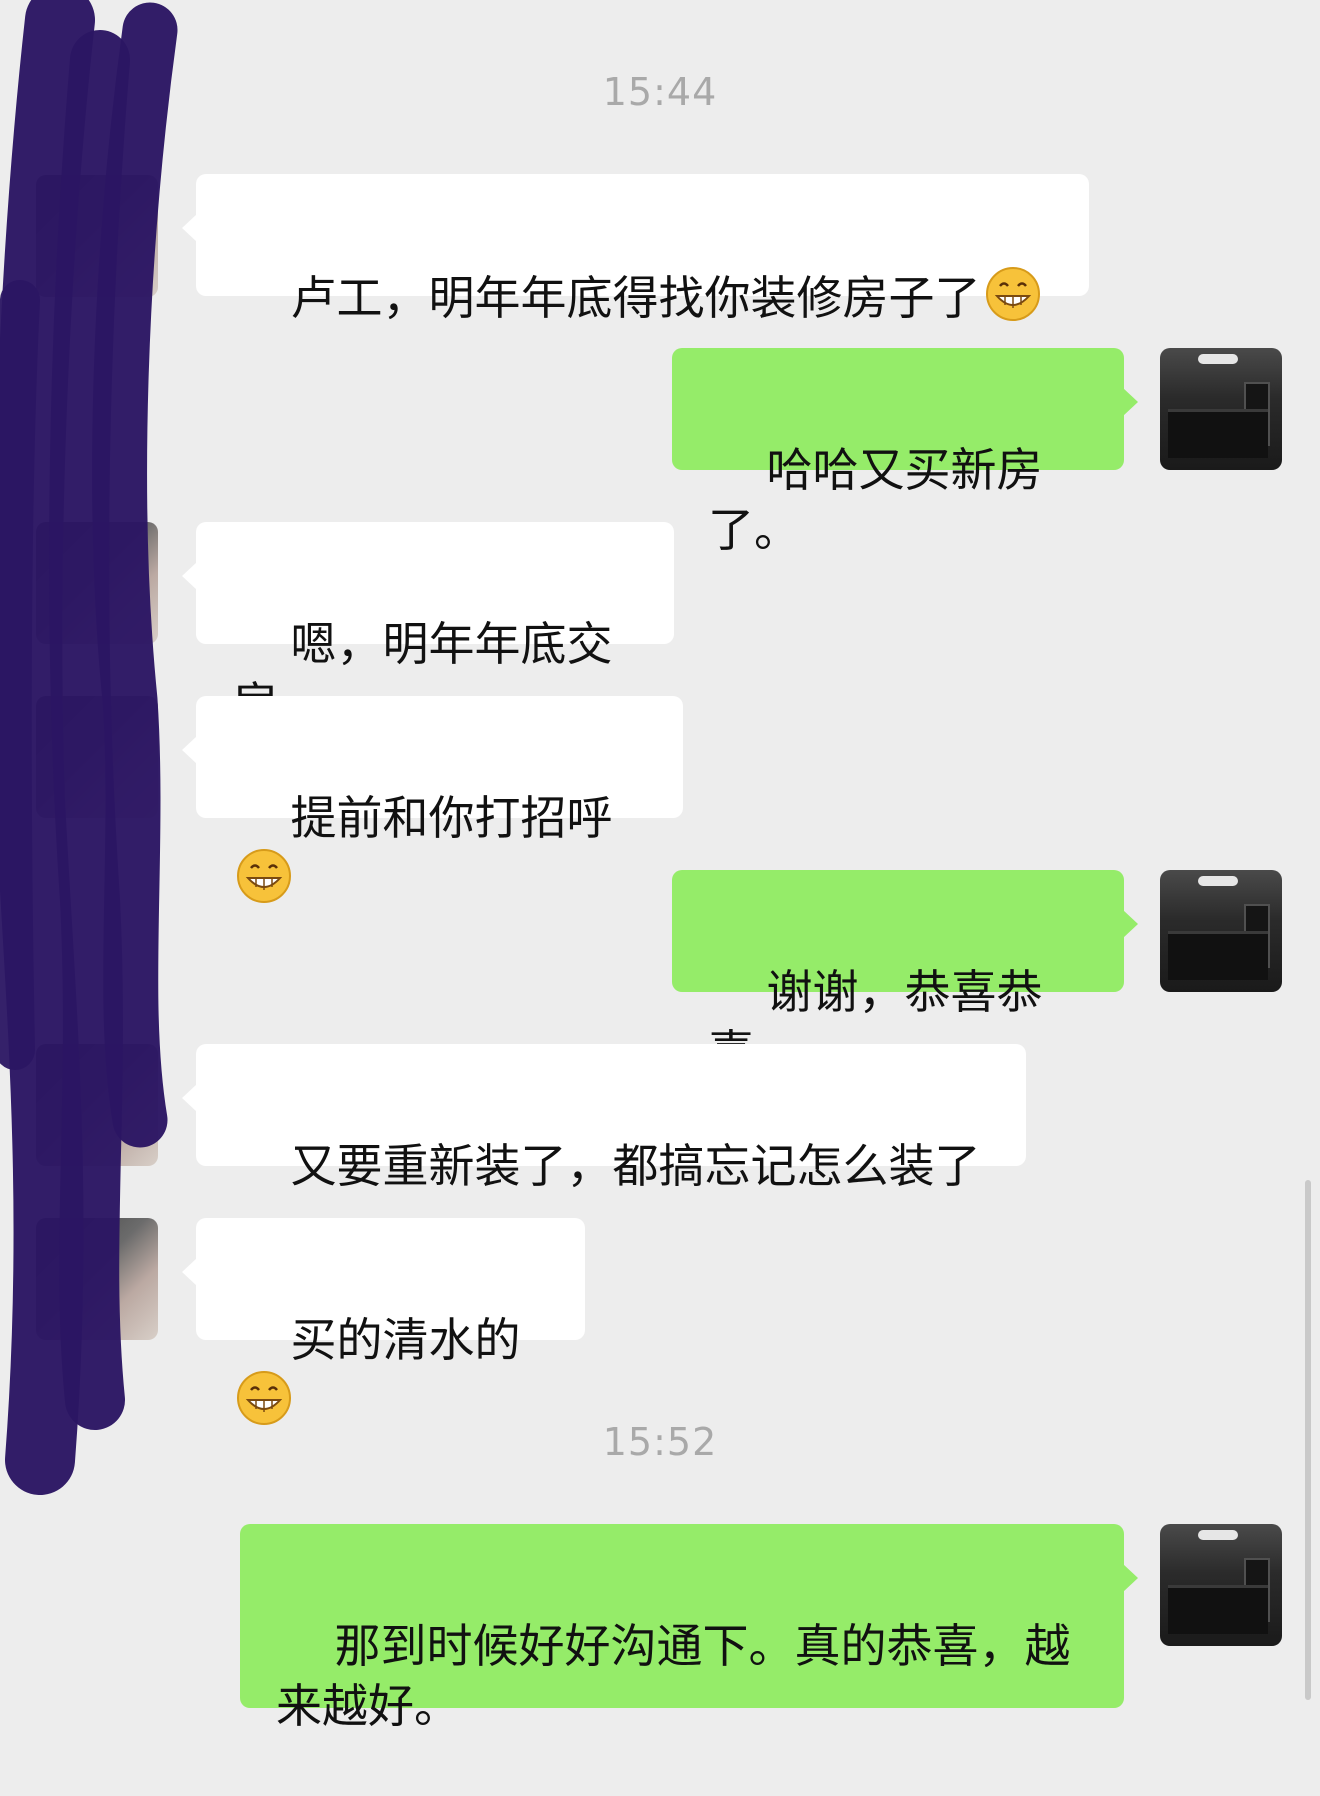 This screenshot has width=1320, height=1796. I want to click on message-text: 哈哈又买新房了。, so click(875, 500).